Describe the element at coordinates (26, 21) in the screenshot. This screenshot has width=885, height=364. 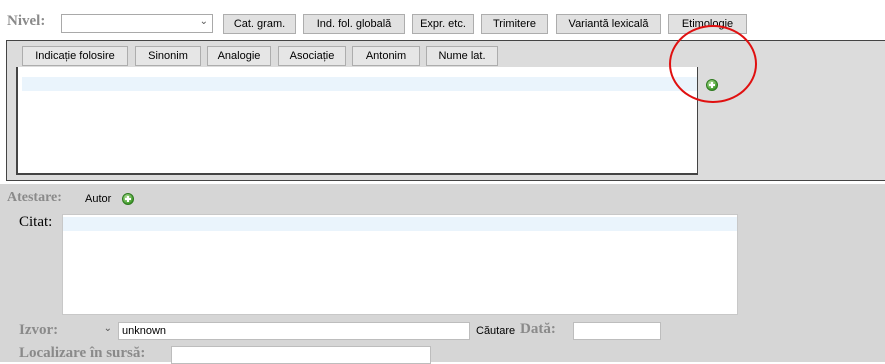
I see `nivel-label: Nivel:` at that location.